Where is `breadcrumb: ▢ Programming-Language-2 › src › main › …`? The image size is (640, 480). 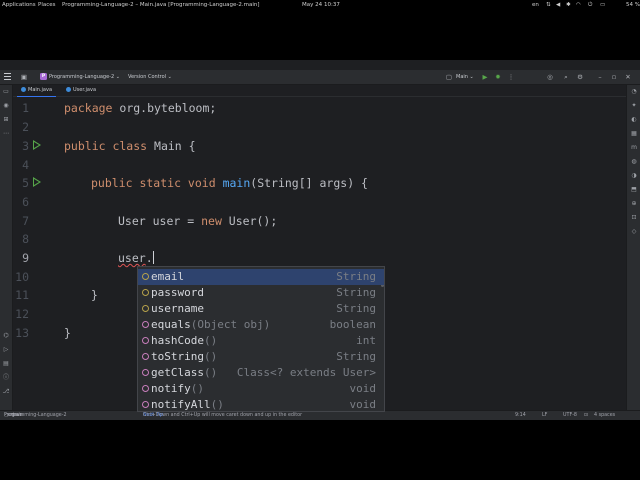
breadcrumb: ▢ Programming-Language-2 › src › main › … is located at coordinates (35, 415).